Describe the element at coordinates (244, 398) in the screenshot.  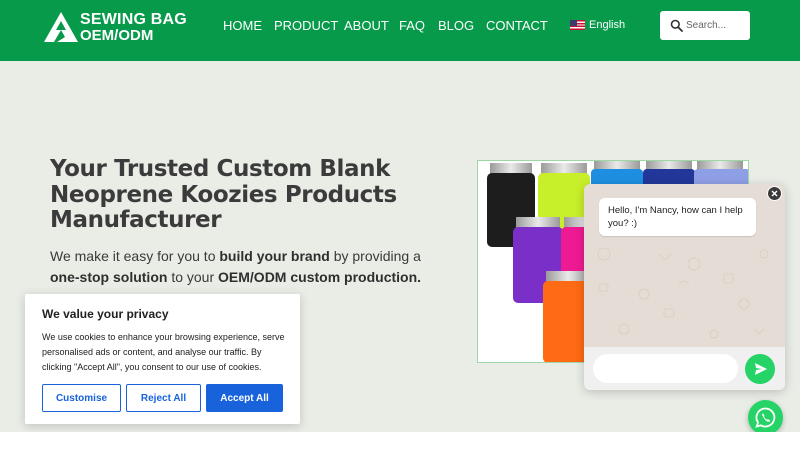
I see `accept-all-button: Accept All` at that location.